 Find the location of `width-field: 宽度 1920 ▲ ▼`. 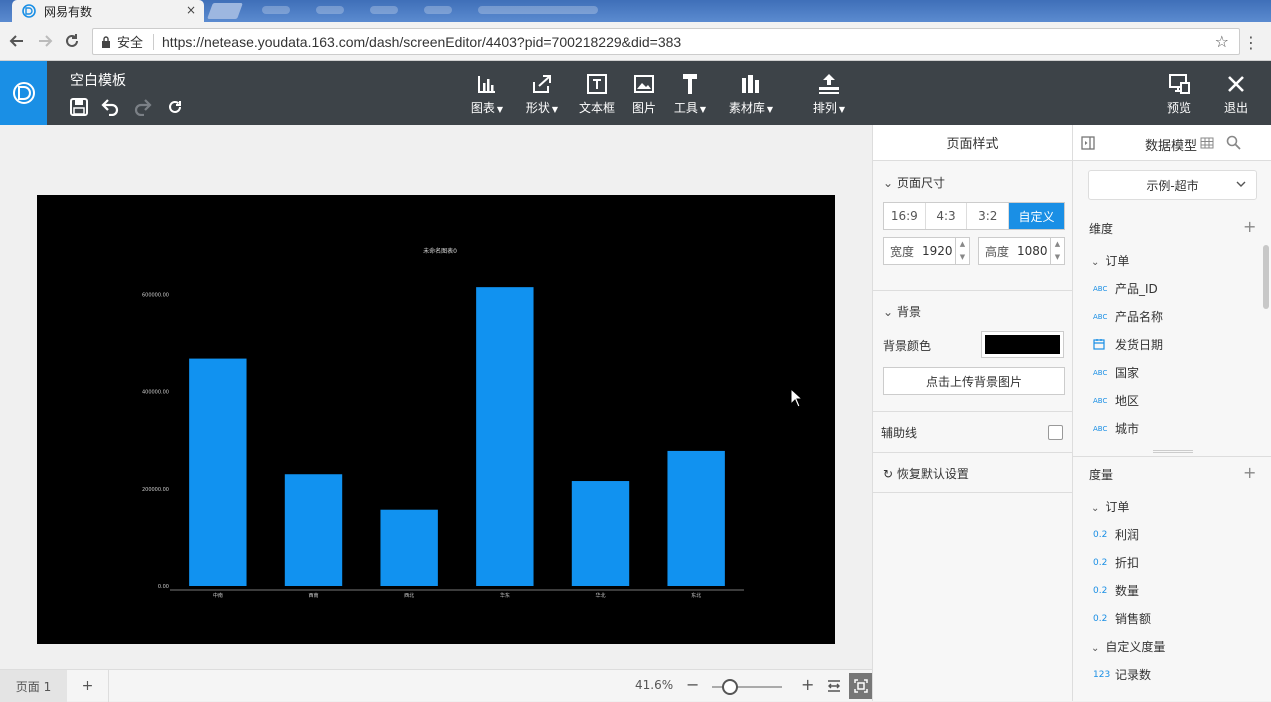

width-field: 宽度 1920 ▲ ▼ is located at coordinates (926, 251).